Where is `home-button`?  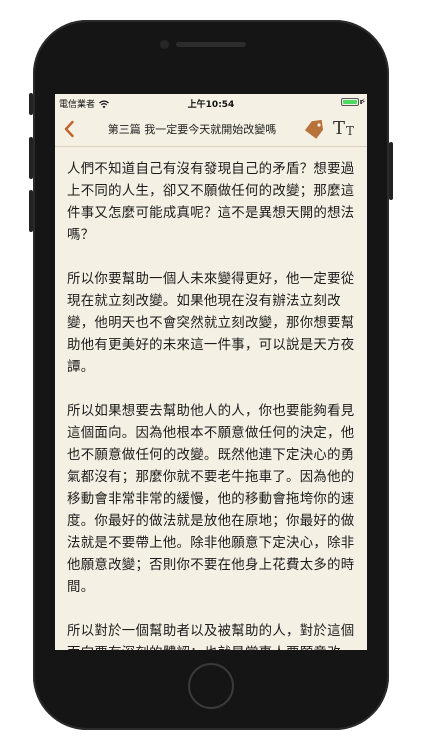
home-button is located at coordinates (211, 686).